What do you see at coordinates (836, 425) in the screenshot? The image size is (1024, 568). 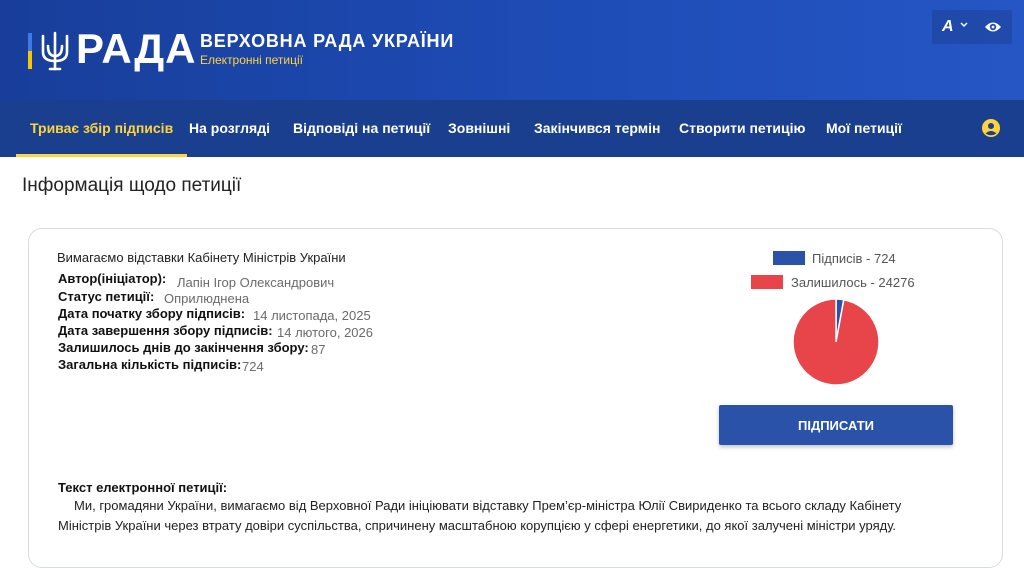 I see `sign-button: ПІДПИСАТИ` at bounding box center [836, 425].